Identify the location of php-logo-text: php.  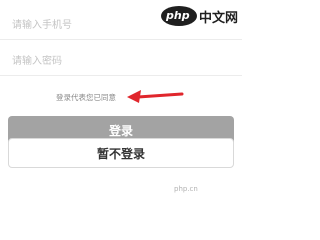
(178, 15).